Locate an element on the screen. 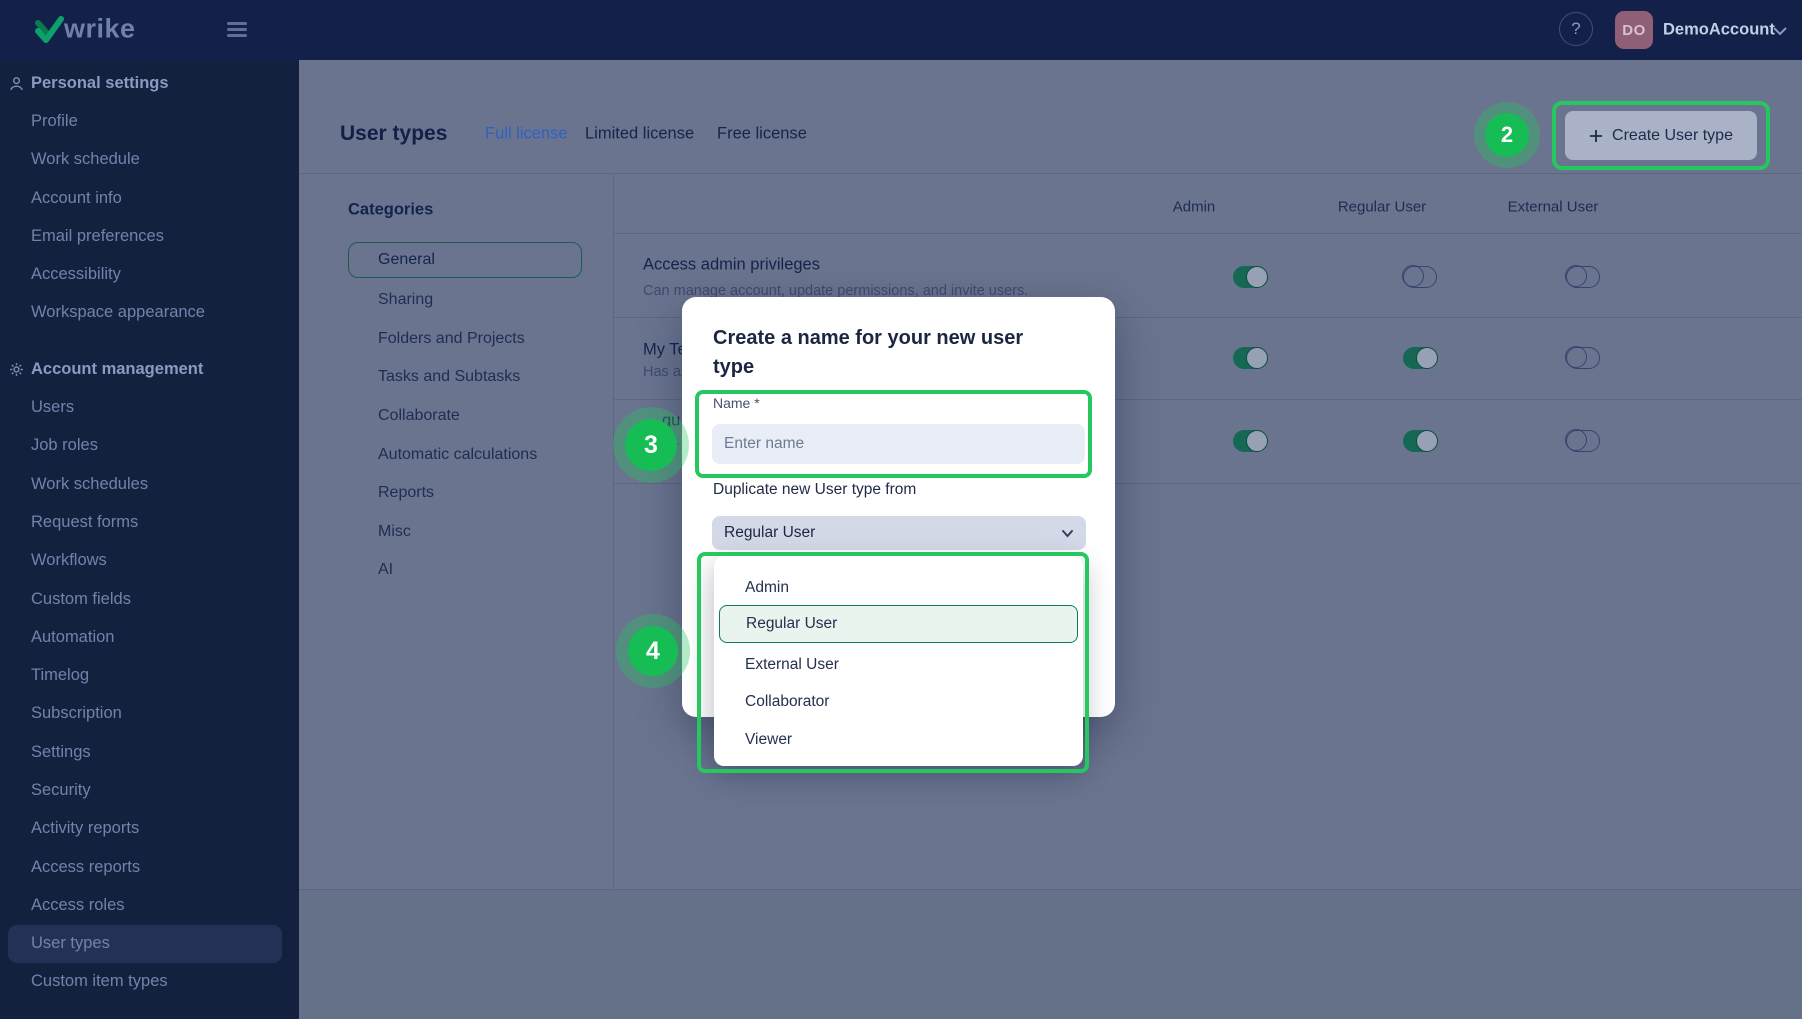 The height and width of the screenshot is (1019, 1802). toggle-admin-row1 is located at coordinates (1250, 277).